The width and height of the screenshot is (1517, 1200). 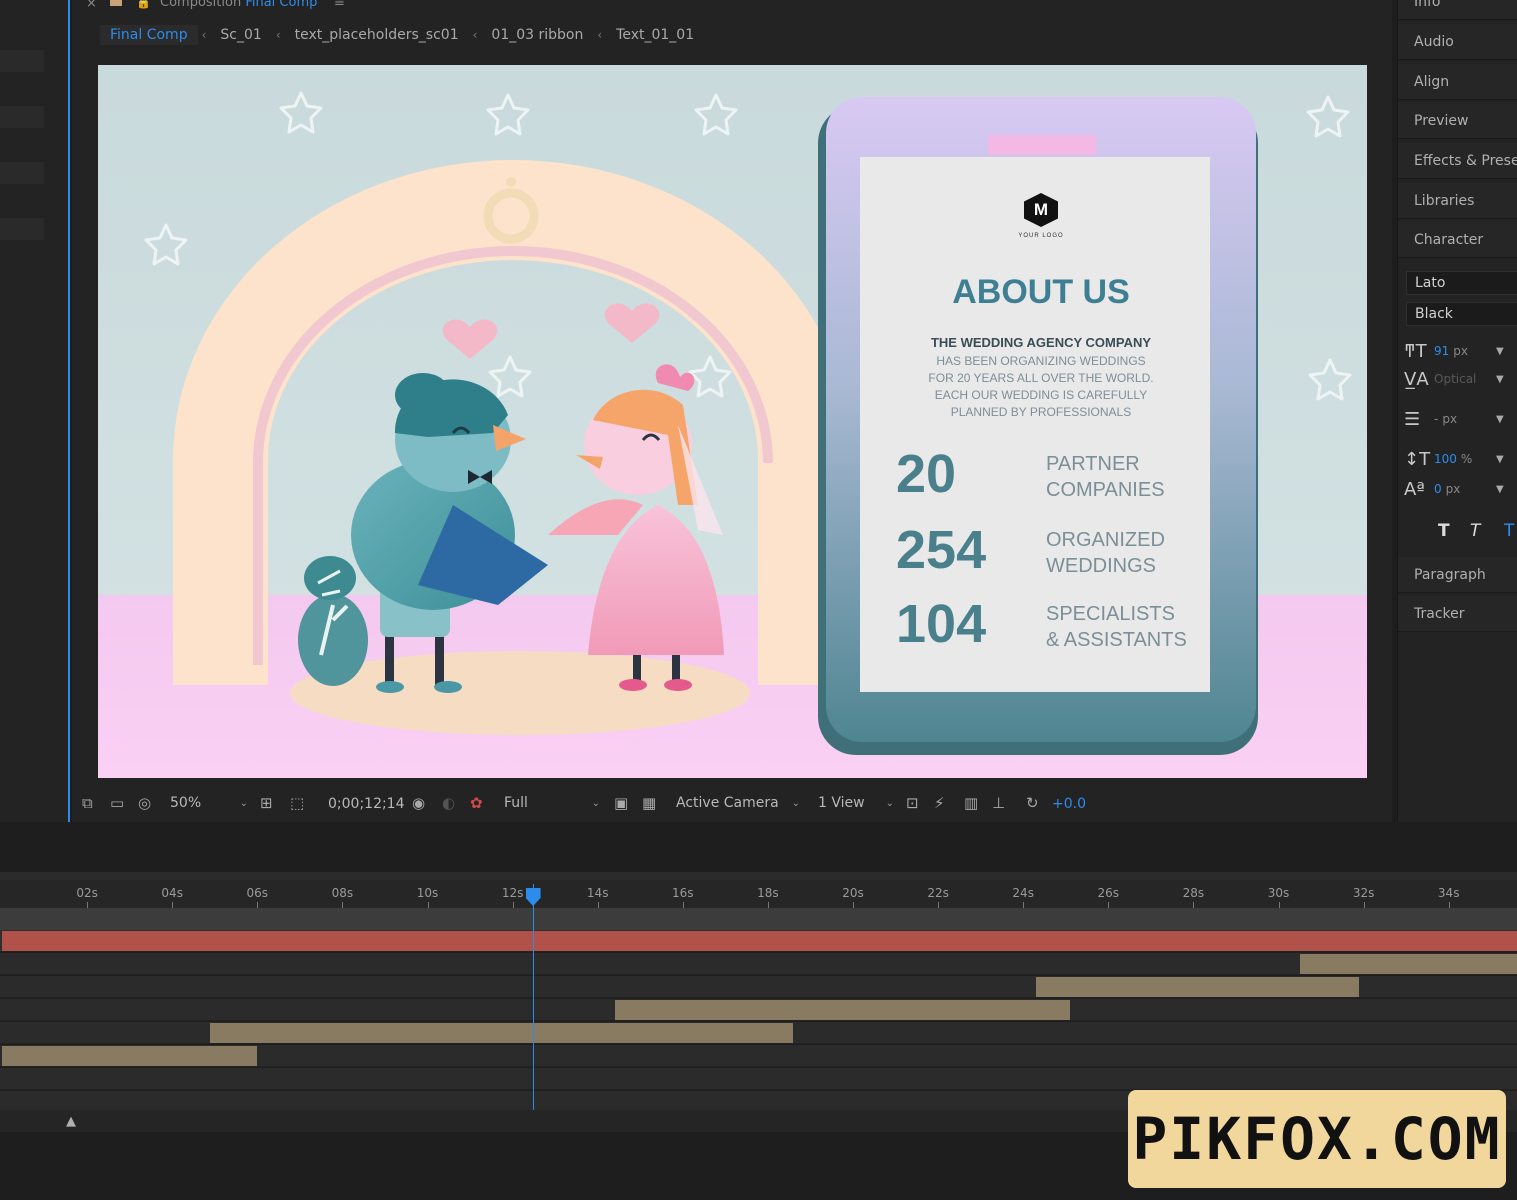 I want to click on ruler-tick-label: 16s, so click(x=683, y=893).